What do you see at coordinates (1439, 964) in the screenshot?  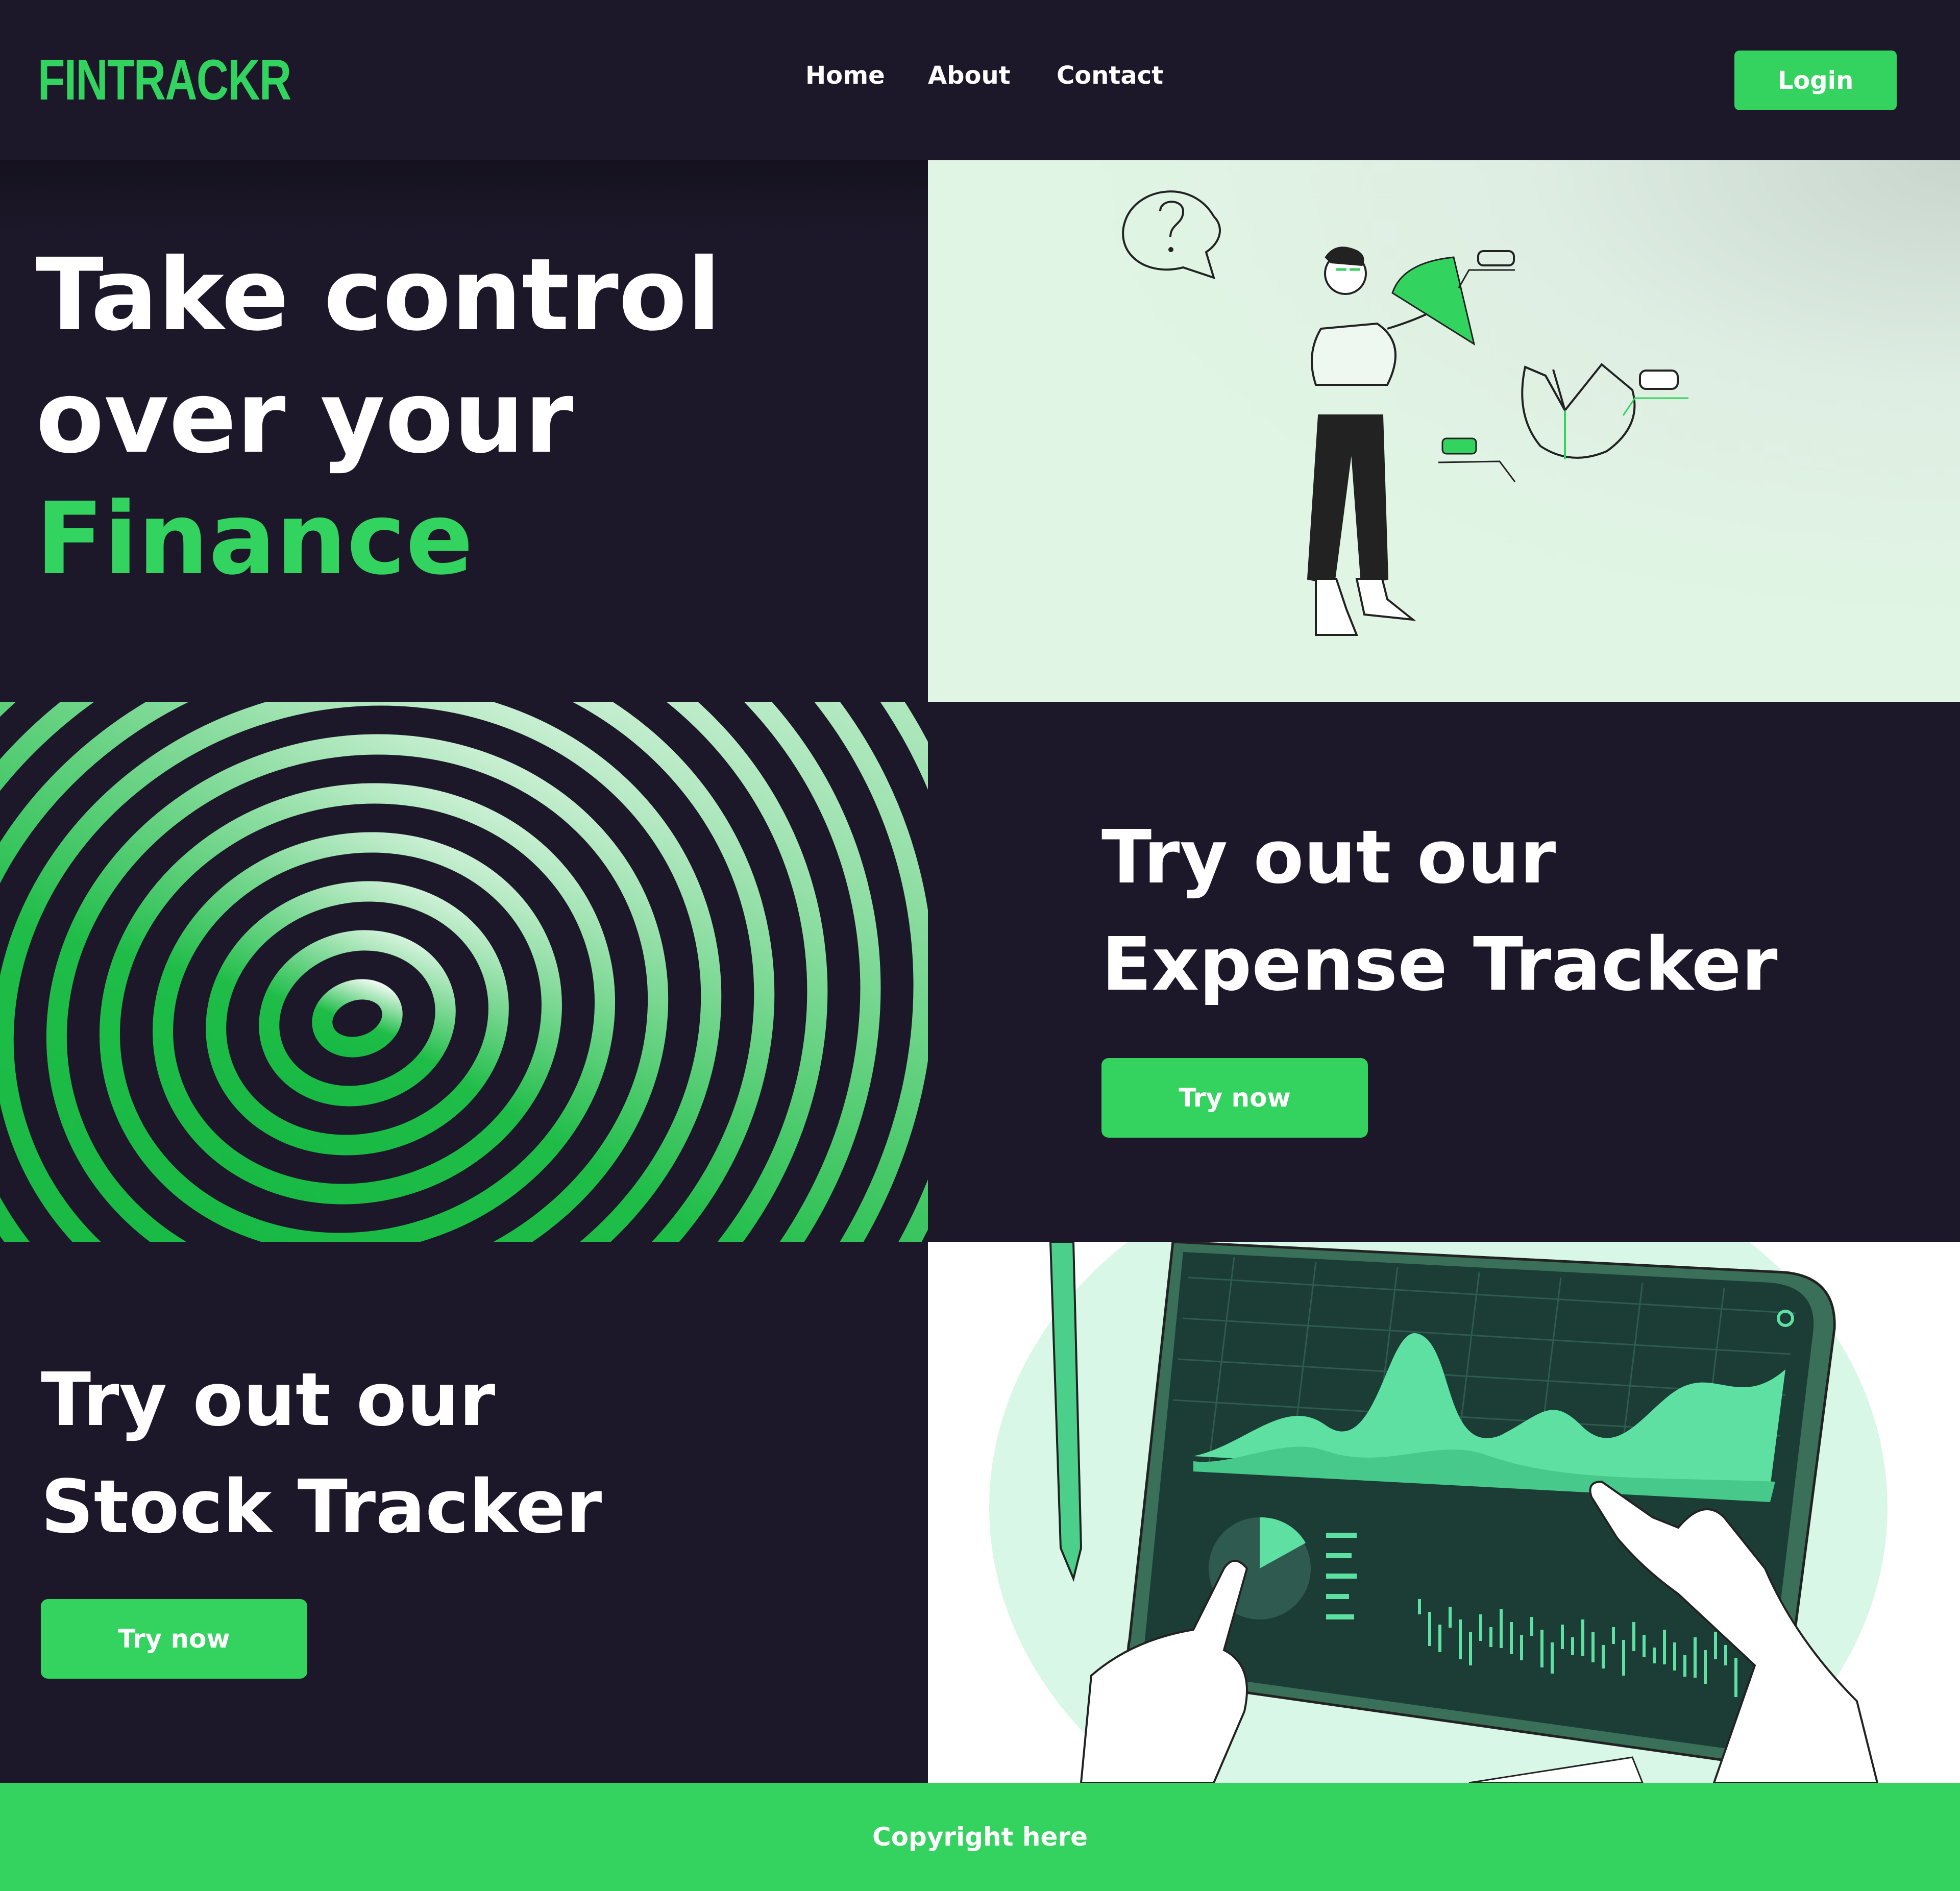 I see `expense-title-highlight: Expense Tracker` at bounding box center [1439, 964].